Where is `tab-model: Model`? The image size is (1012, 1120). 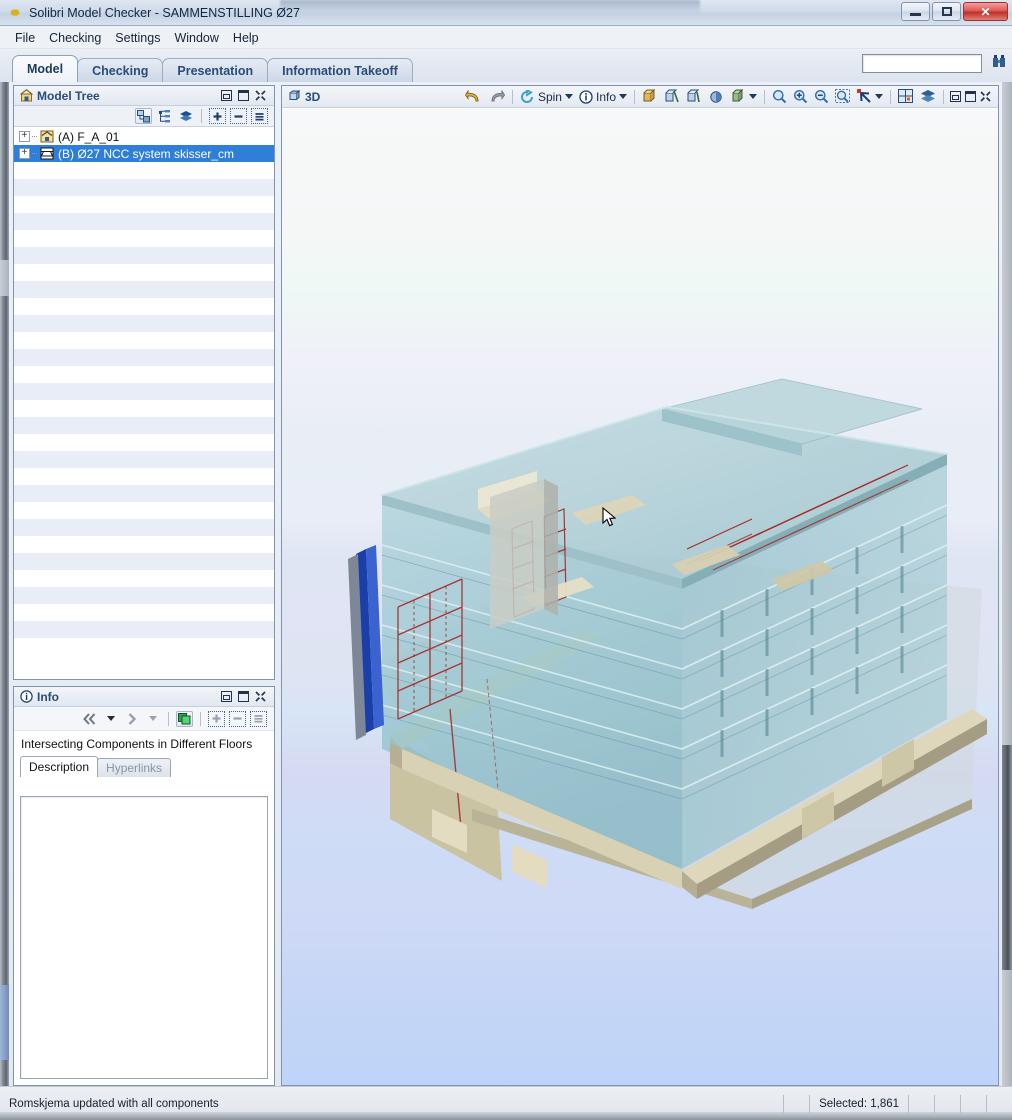 tab-model: Model is located at coordinates (45, 68).